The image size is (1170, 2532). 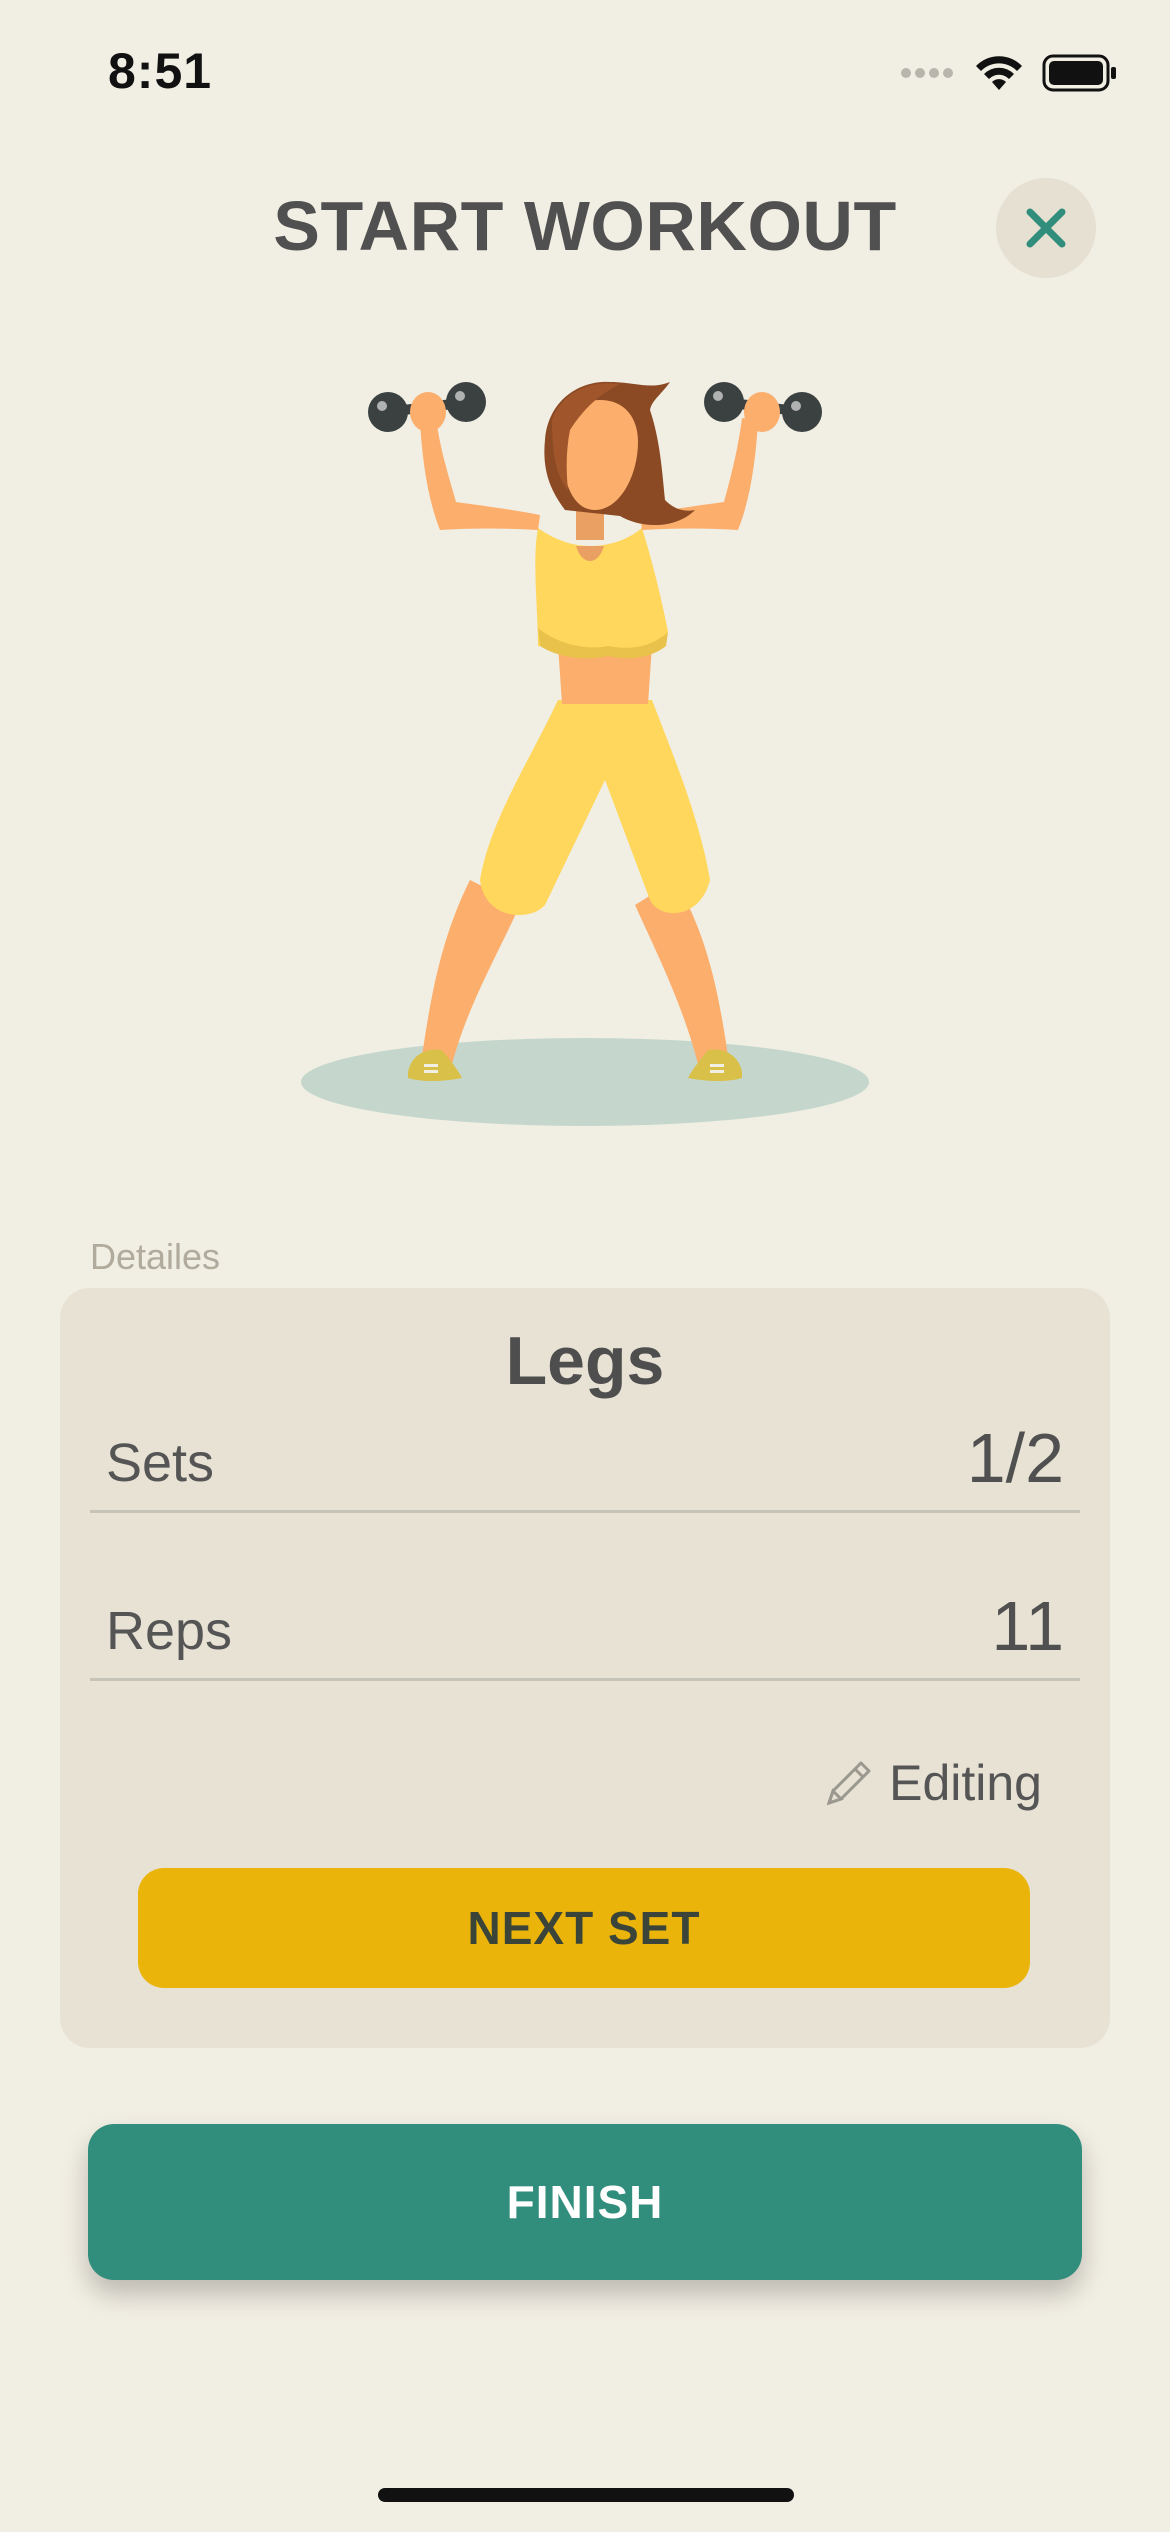 I want to click on battery-icon, so click(x=1079, y=73).